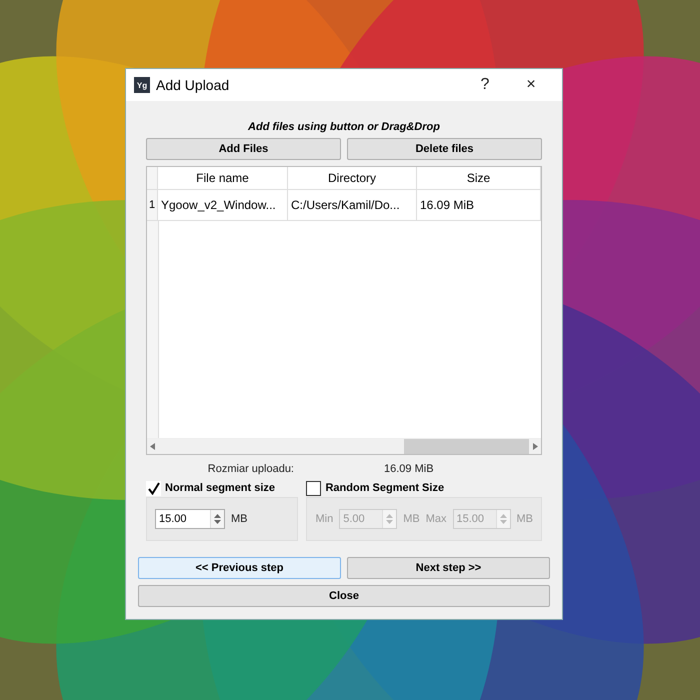  I want to click on number-field: 15.00, so click(183, 519).